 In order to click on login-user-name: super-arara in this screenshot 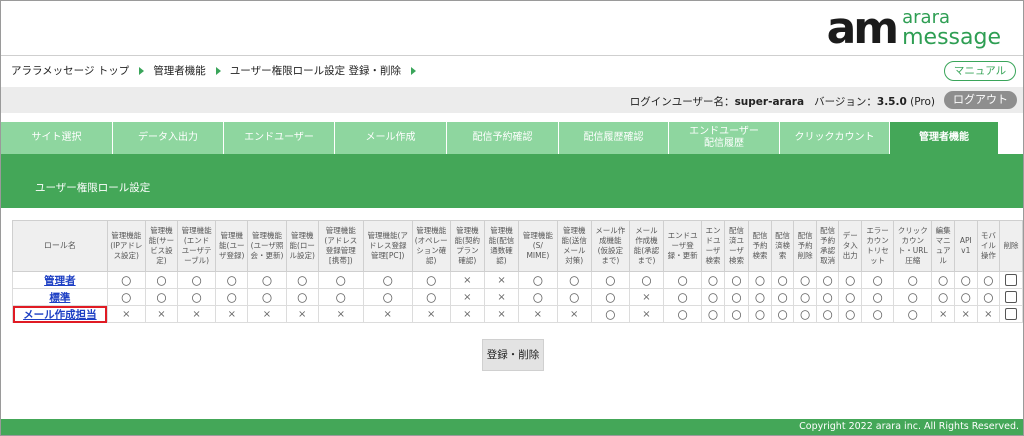, I will do `click(769, 102)`.